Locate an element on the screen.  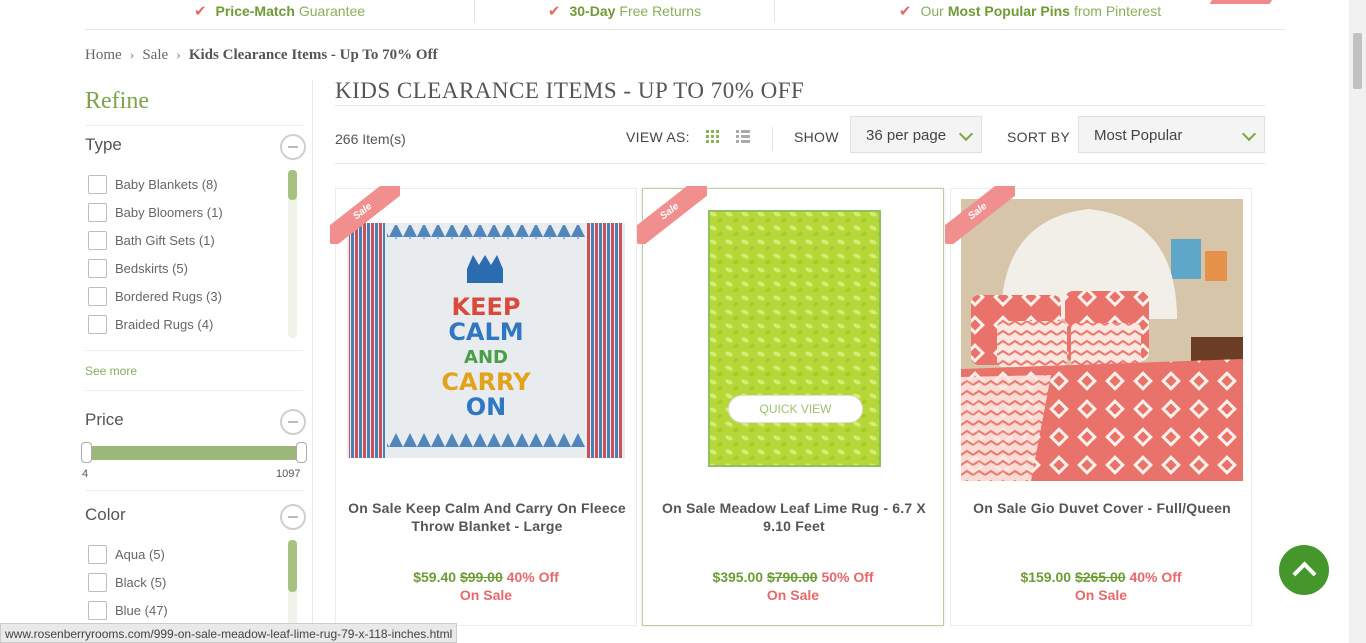
check-icon: ✔ is located at coordinates (200, 11).